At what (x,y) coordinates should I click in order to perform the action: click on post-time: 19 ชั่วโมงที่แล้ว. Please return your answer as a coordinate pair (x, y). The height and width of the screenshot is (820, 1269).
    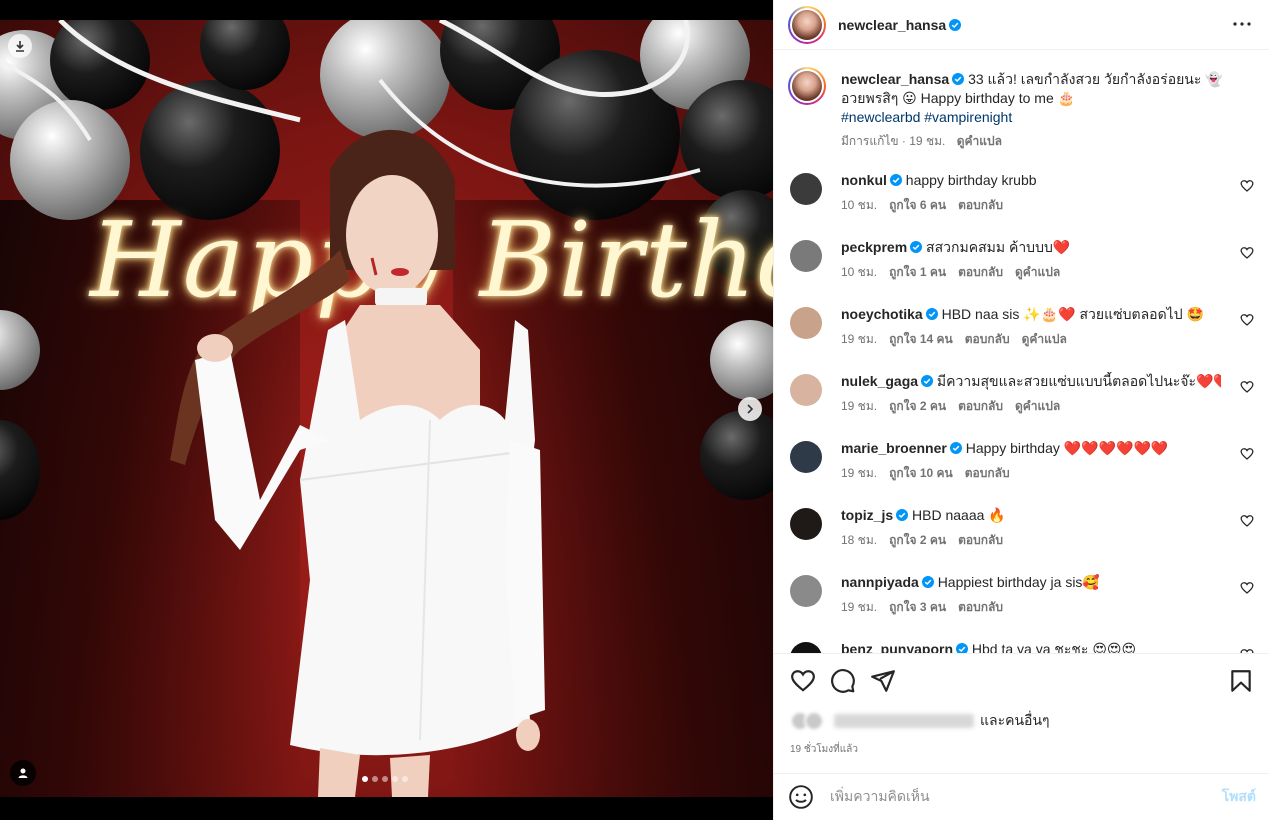
    Looking at the image, I should click on (824, 749).